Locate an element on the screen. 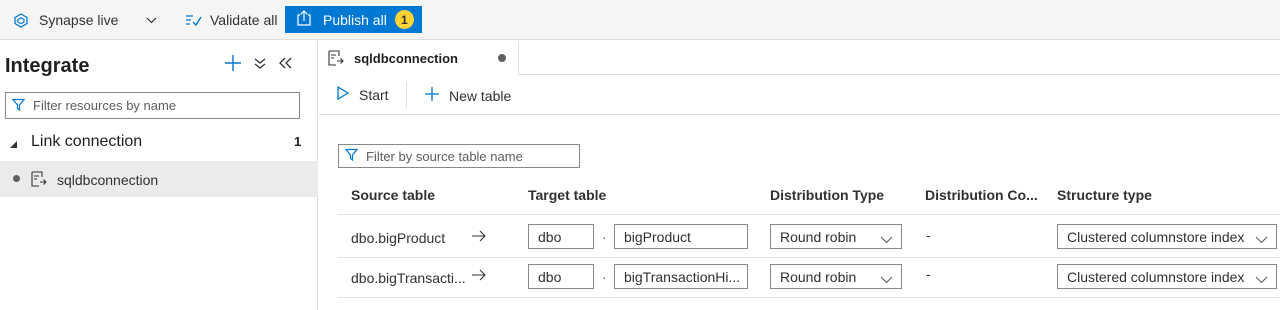 The height and width of the screenshot is (310, 1280). publish-all-label: Publish all is located at coordinates (355, 19).